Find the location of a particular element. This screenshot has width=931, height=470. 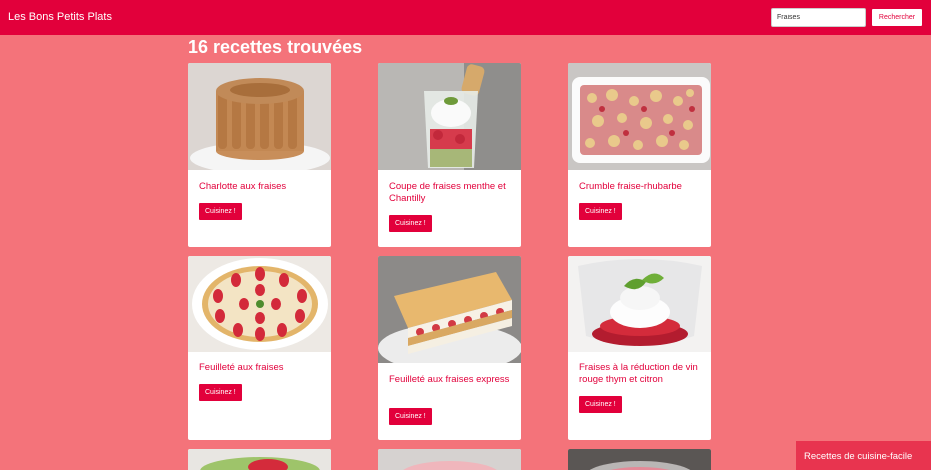

recipe-card: Crumble fraise-rhubarbe Cuisinez ! is located at coordinates (639, 155).